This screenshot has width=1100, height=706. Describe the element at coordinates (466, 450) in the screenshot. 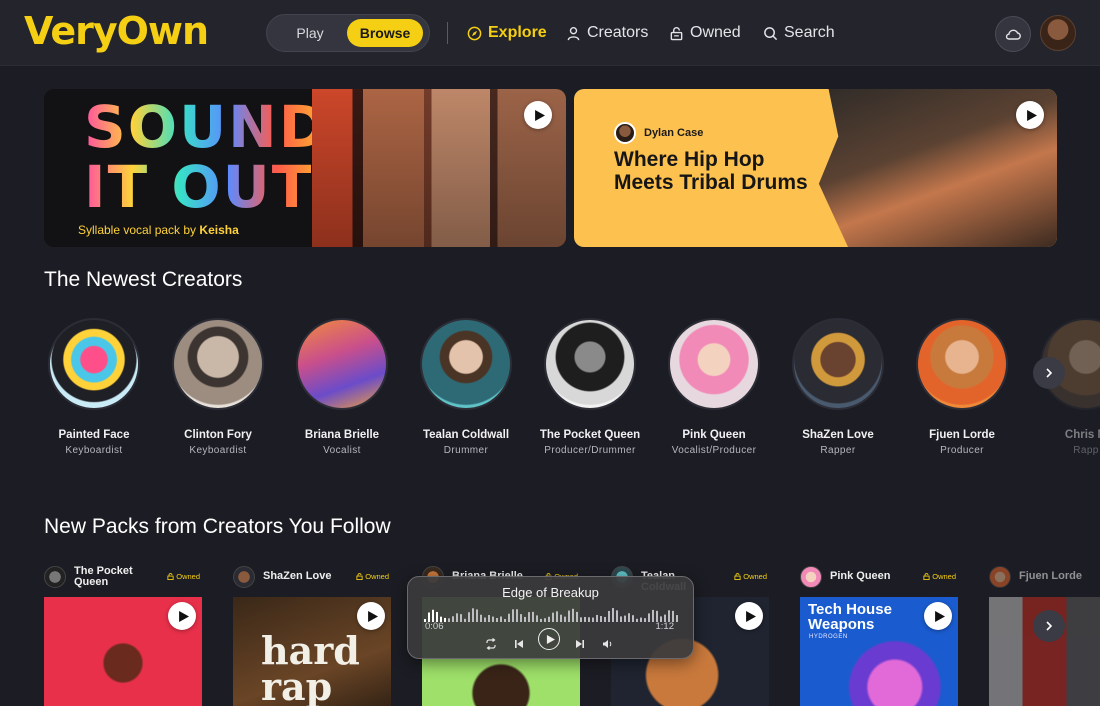

I see `creator-role: Drummer` at that location.